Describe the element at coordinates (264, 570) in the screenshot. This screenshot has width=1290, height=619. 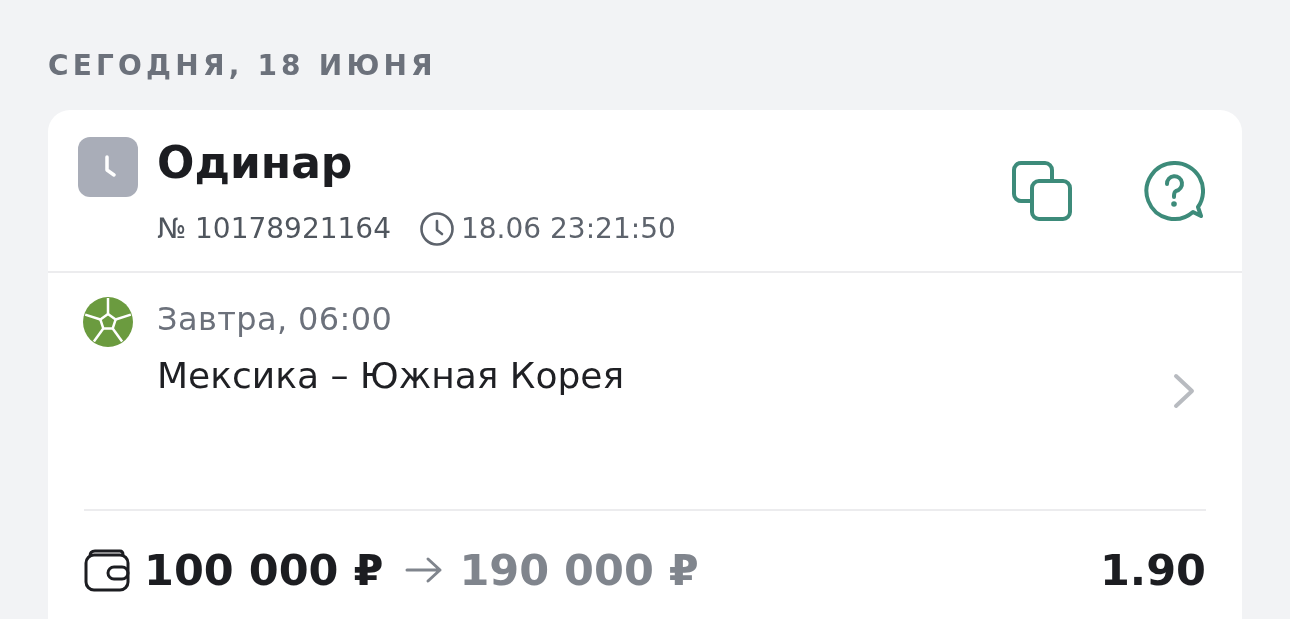
I see `stake-amount: 100 000 ₽` at that location.